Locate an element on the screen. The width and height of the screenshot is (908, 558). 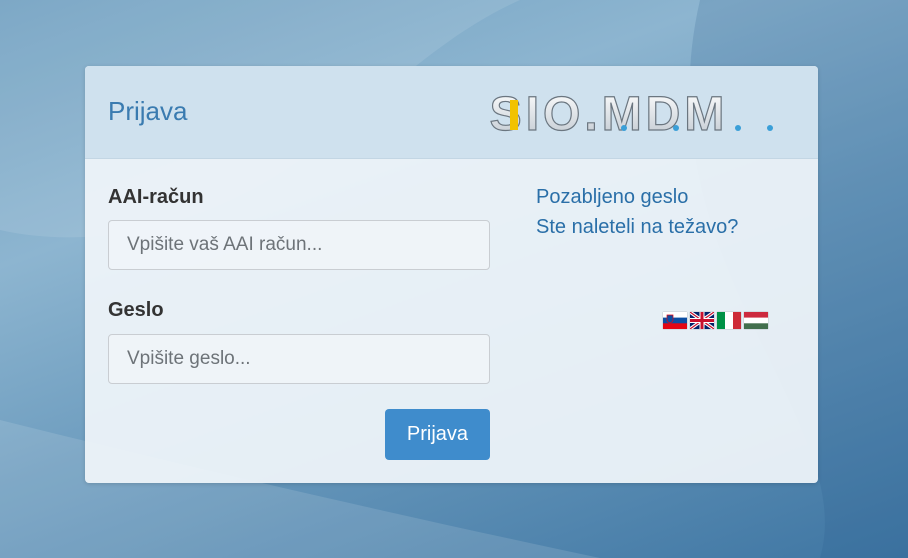
card-header: Prijava SIO.MDM is located at coordinates (451, 112).